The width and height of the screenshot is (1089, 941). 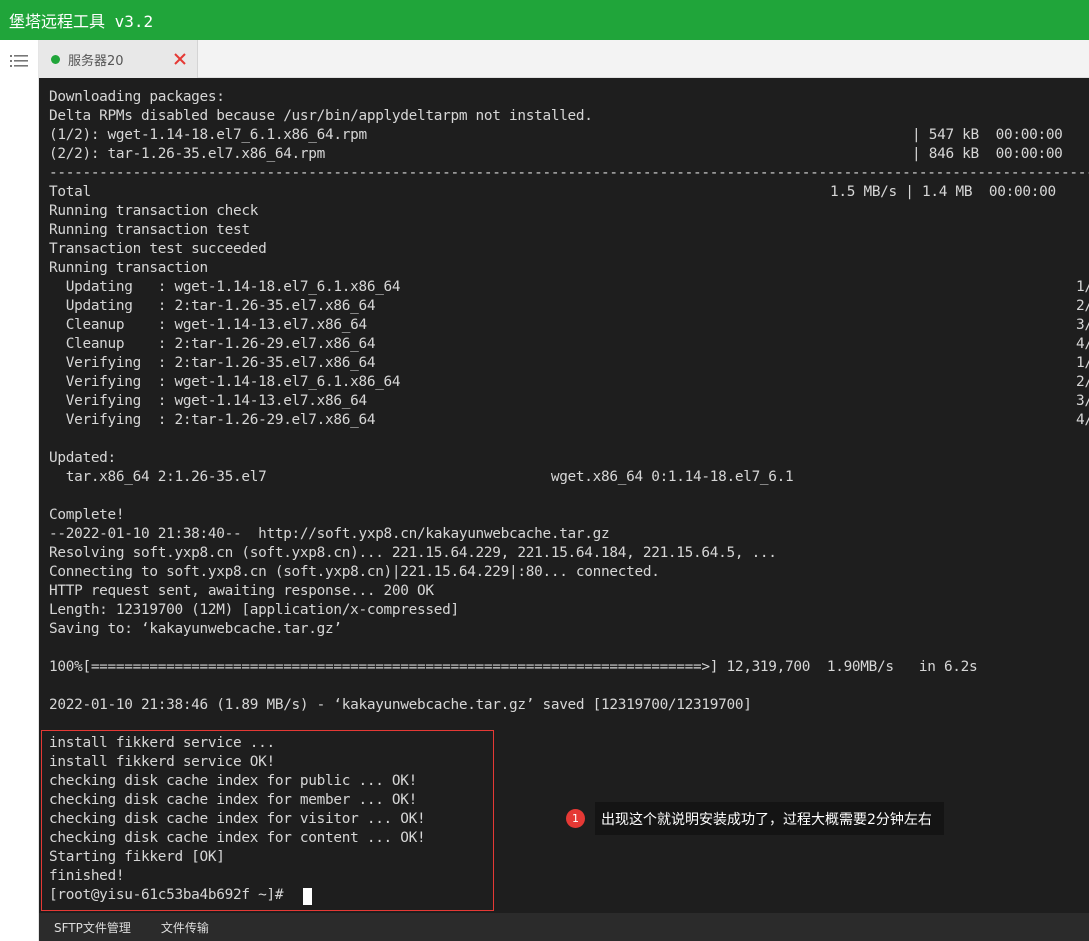 I want to click on terminal-line: Verifying : 2:tar-1.26-29.el7.x86_64, so click(x=212, y=420).